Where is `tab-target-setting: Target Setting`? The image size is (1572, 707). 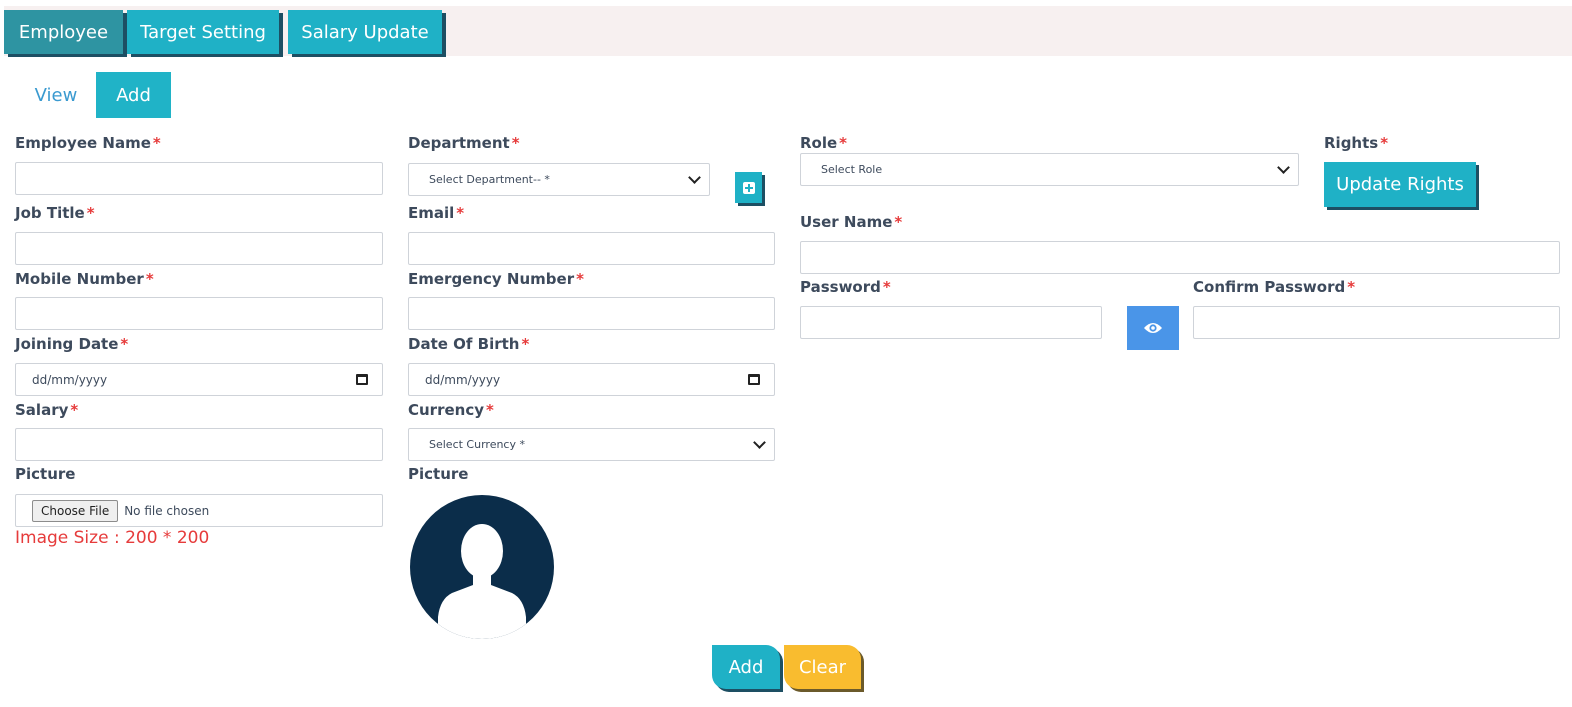 tab-target-setting: Target Setting is located at coordinates (203, 32).